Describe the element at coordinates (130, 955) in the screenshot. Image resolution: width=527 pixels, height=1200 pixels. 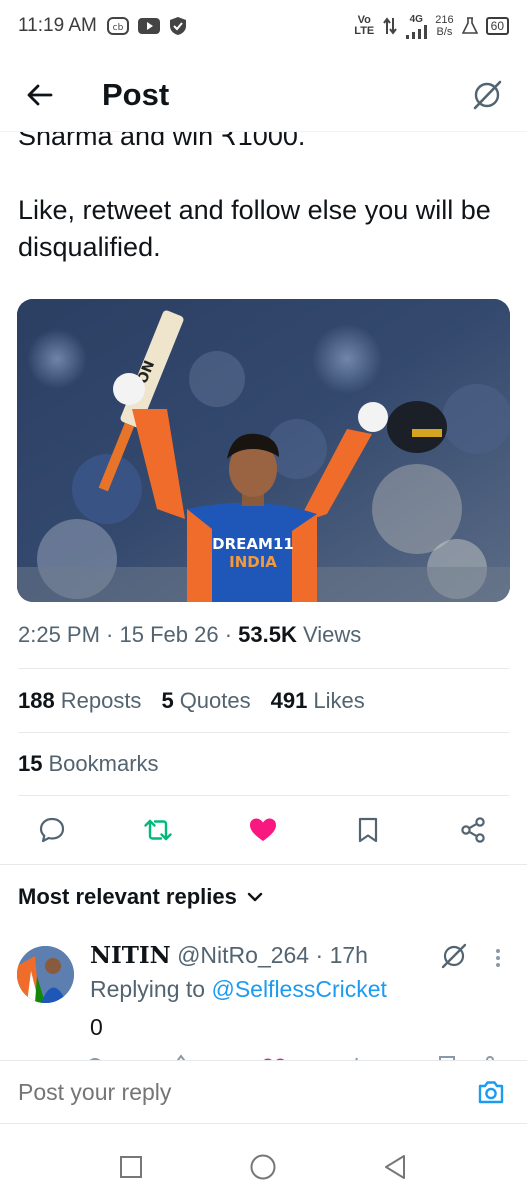
I see `reply-author-name: NITIN` at that location.